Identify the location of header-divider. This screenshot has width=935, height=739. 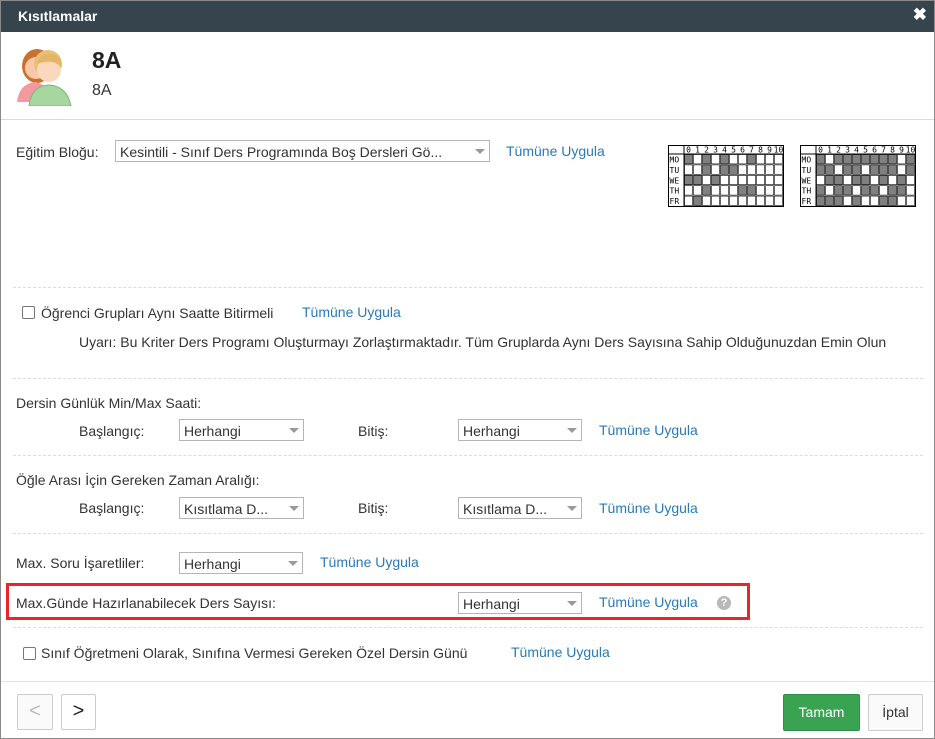
(467, 119).